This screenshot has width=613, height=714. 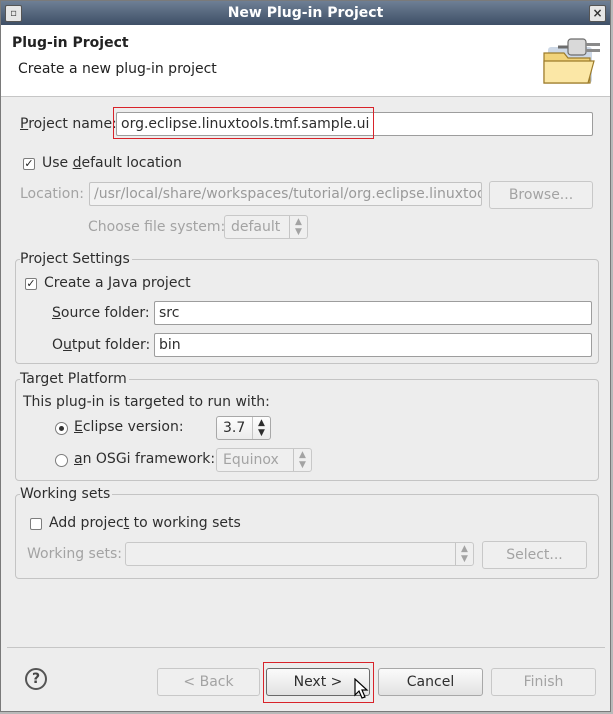 What do you see at coordinates (145, 459) in the screenshot?
I see `osgi-framework-label: an OSGi framework:` at bounding box center [145, 459].